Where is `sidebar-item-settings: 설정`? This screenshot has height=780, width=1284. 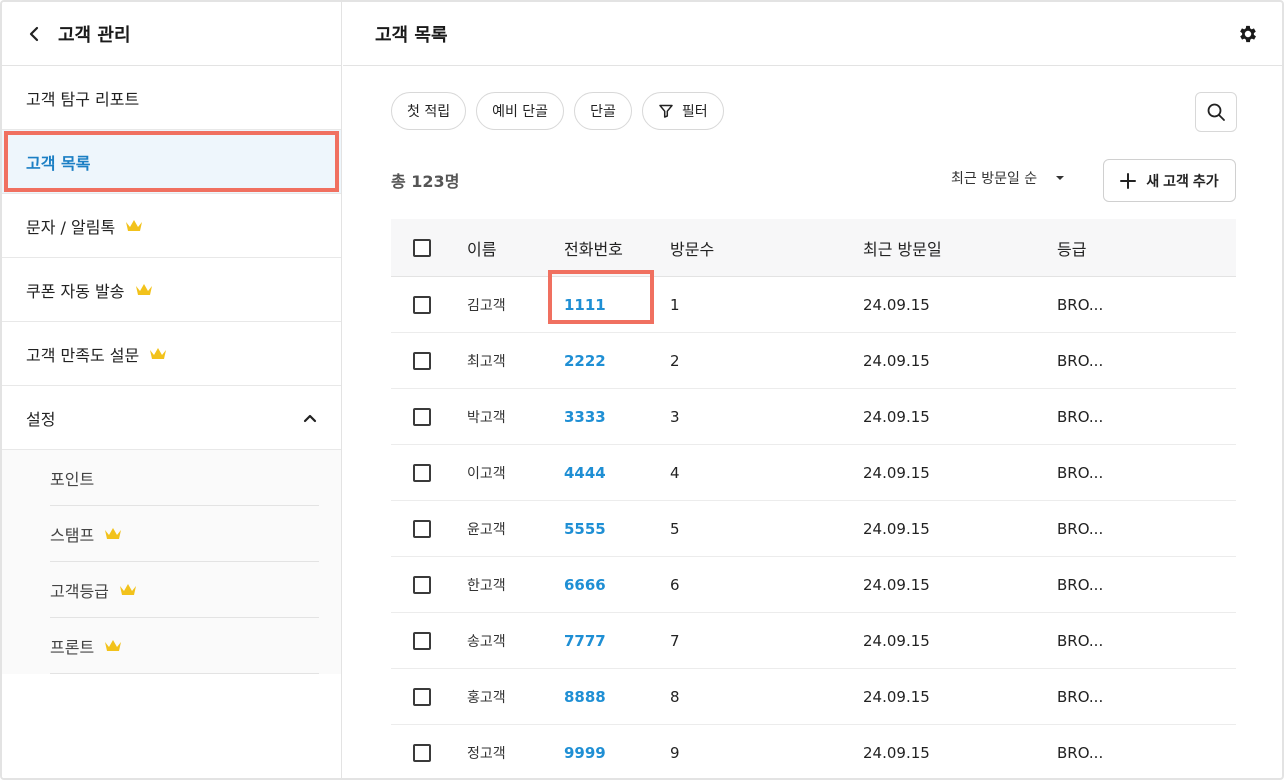 sidebar-item-settings: 설정 is located at coordinates (171, 418).